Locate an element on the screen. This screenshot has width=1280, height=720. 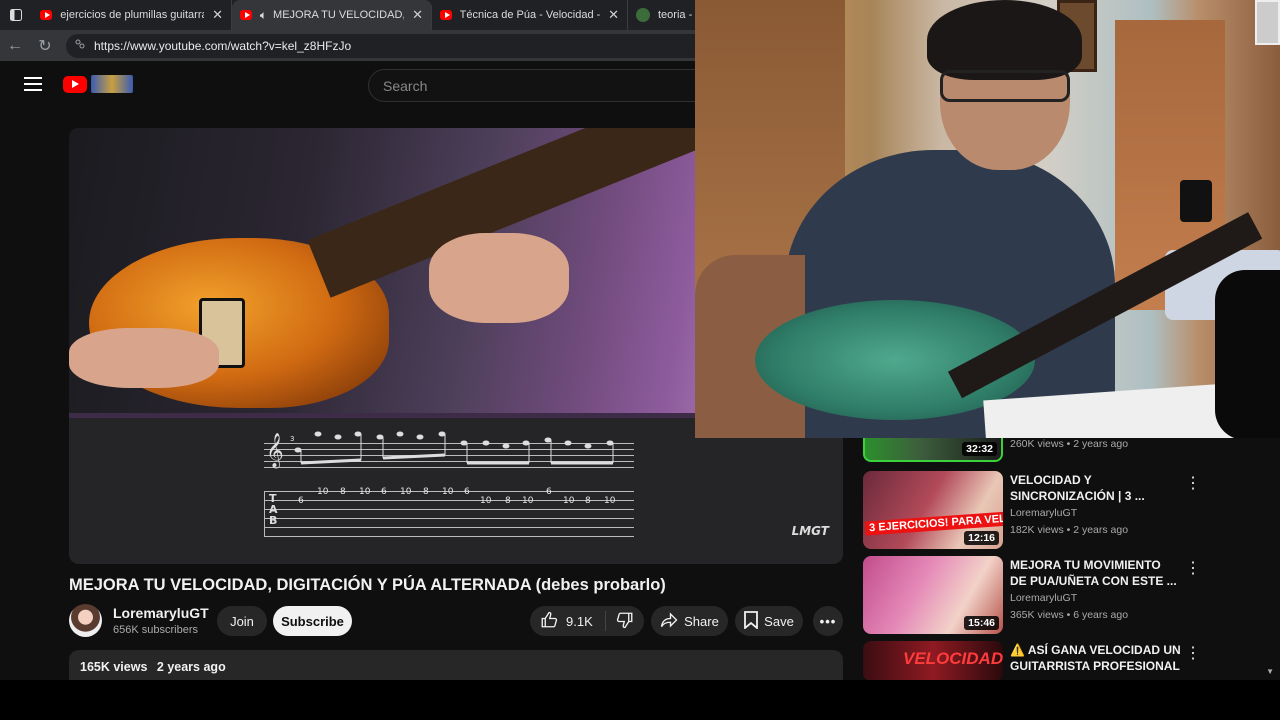
picking-hand is located at coordinates (144, 358).